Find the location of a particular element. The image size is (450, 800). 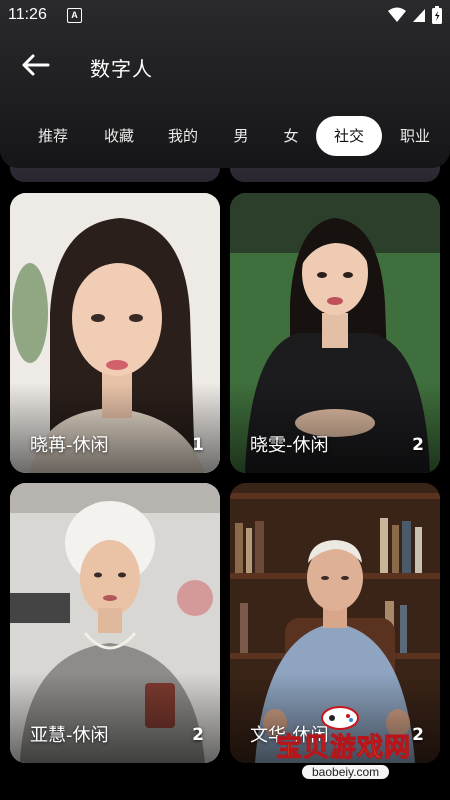

signal-icon is located at coordinates (419, 15).